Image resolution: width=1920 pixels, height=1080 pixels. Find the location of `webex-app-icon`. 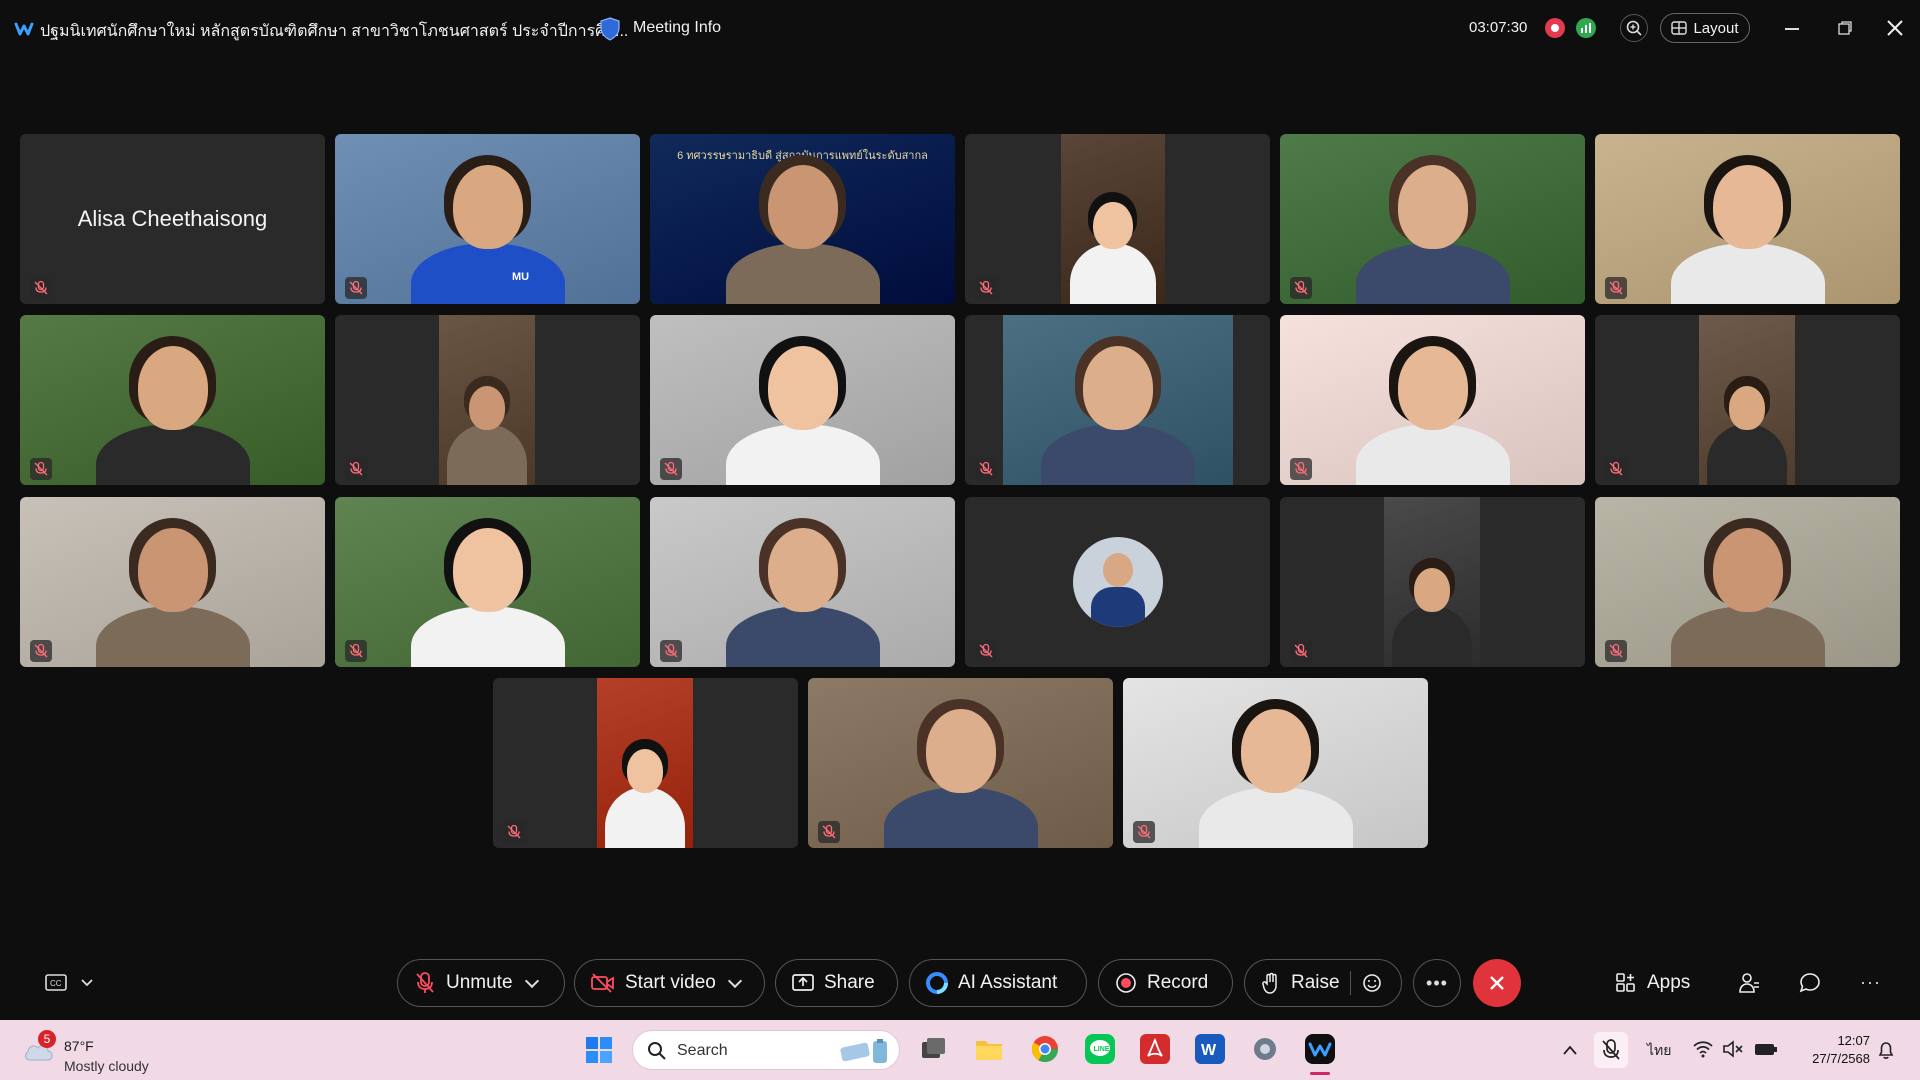

webex-app-icon is located at coordinates (1320, 1049).